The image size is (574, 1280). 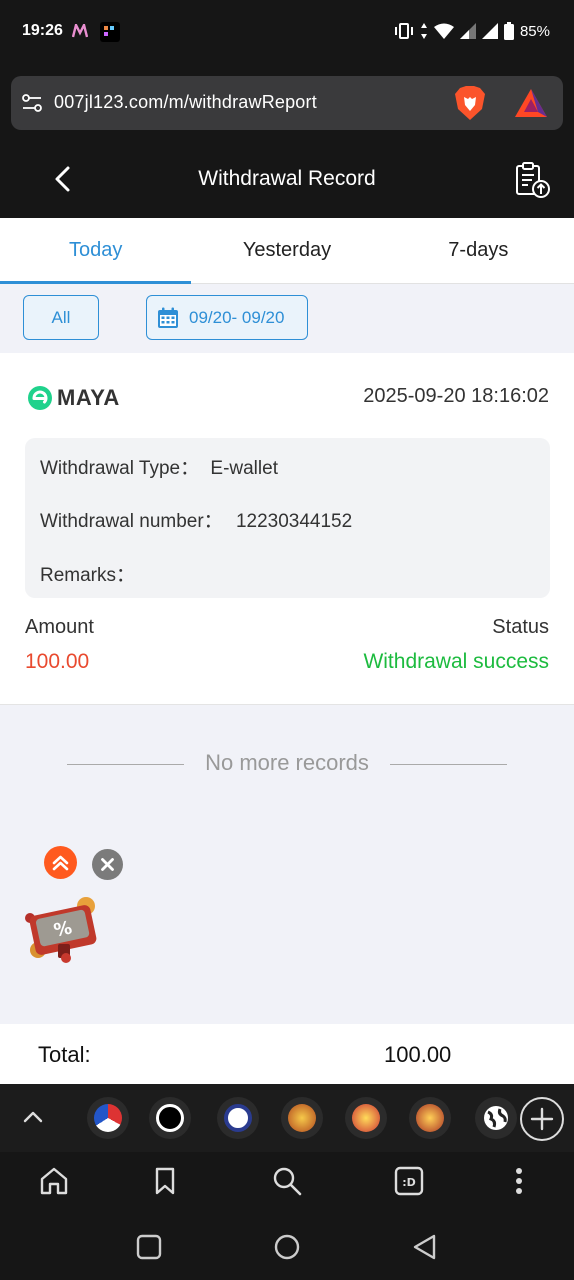 I want to click on globe-icon, so click(x=496, y=1118).